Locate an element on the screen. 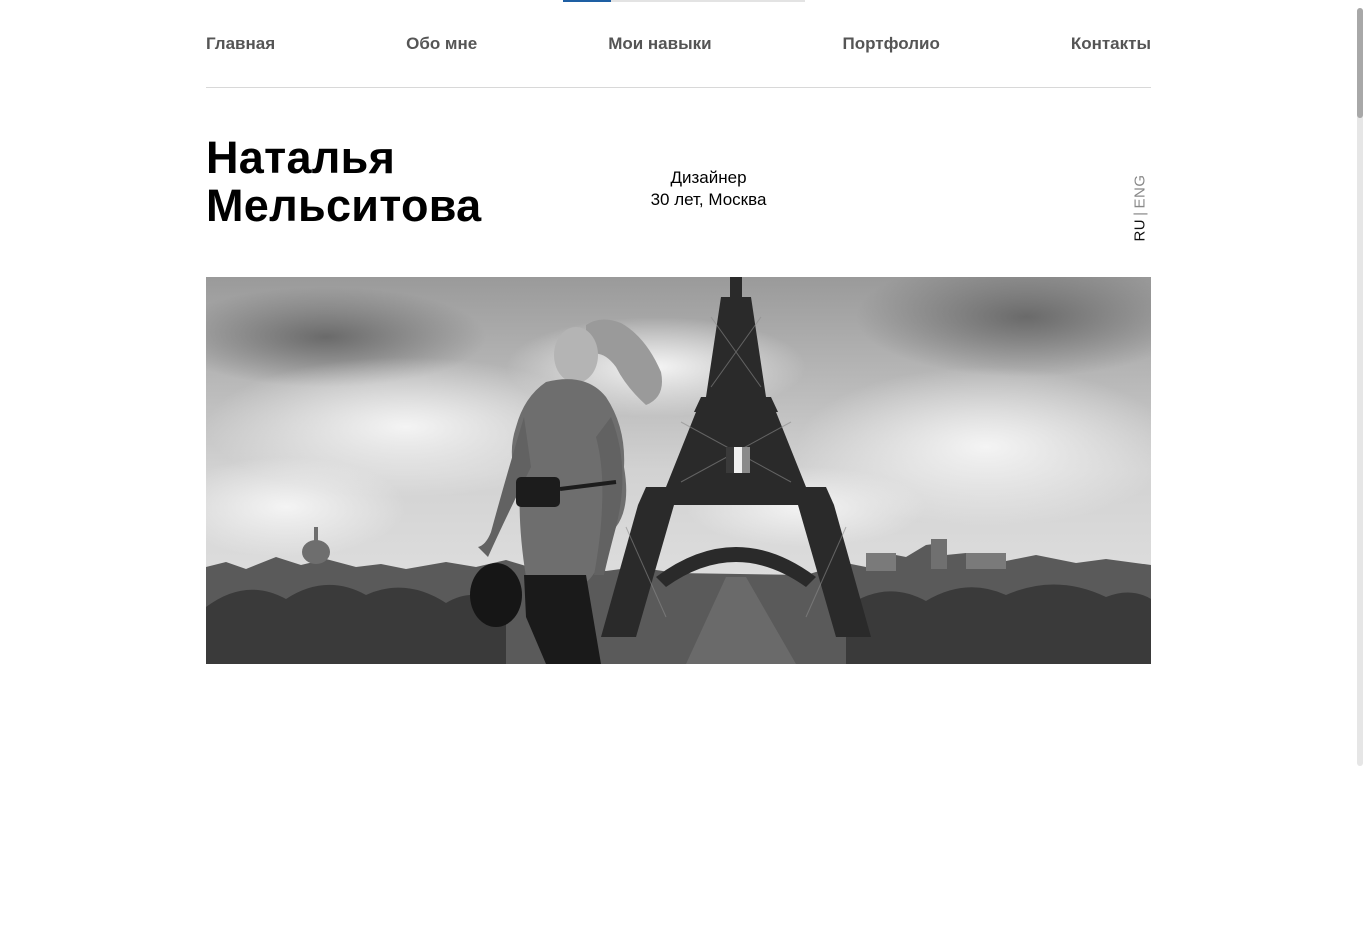  language-switcher: RU | ENG is located at coordinates (1140, 208).